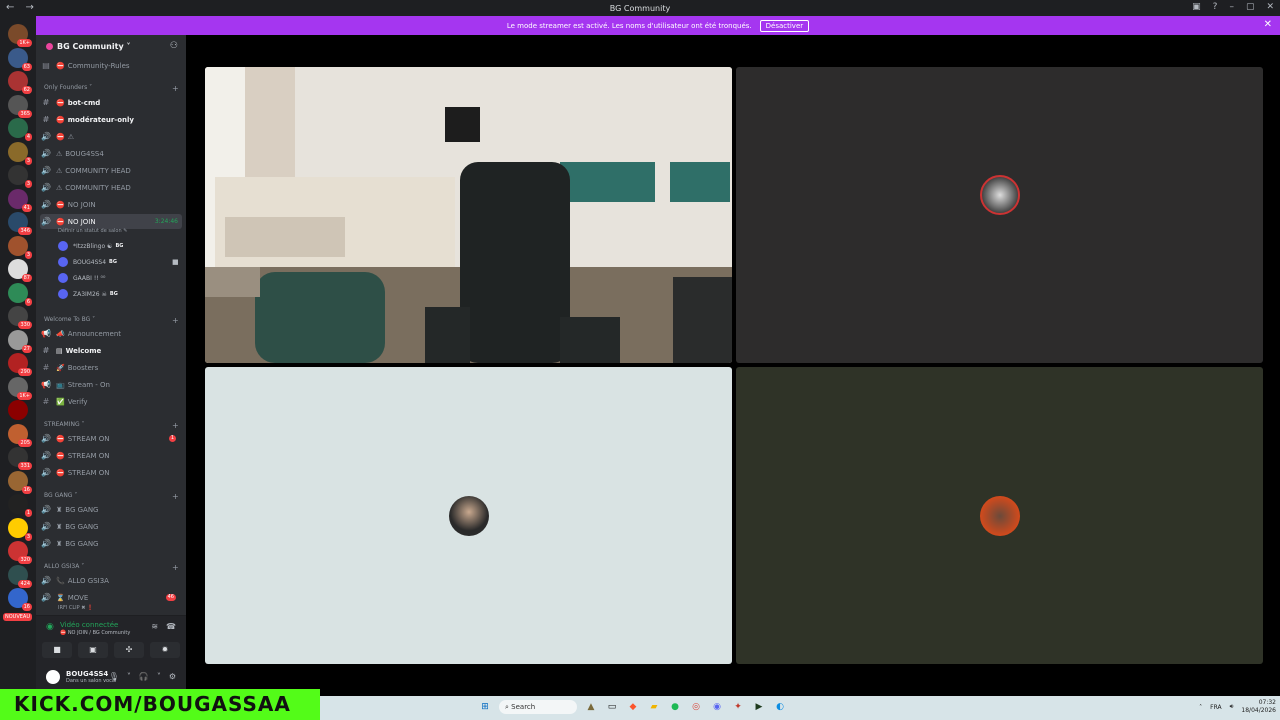 This screenshot has height=720, width=1280. I want to click on server-icon: 63, so click(20, 59).